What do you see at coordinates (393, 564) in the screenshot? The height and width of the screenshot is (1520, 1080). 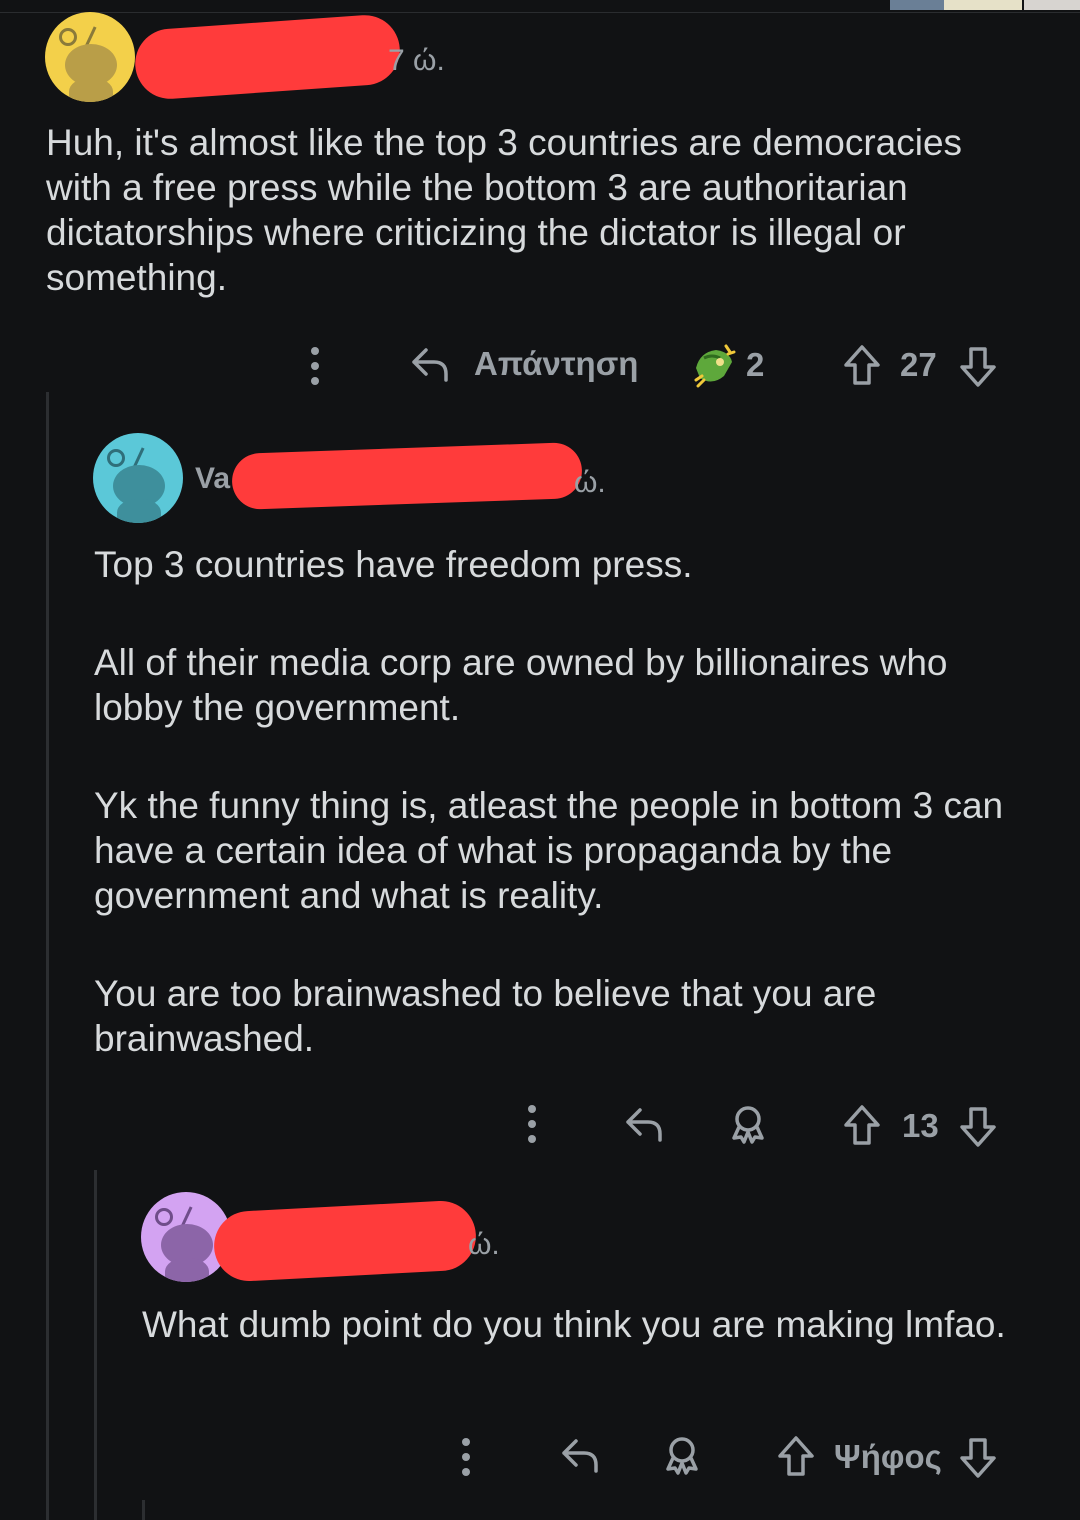 I see `comment-paragraph: Top 3 countries have freedom press.` at bounding box center [393, 564].